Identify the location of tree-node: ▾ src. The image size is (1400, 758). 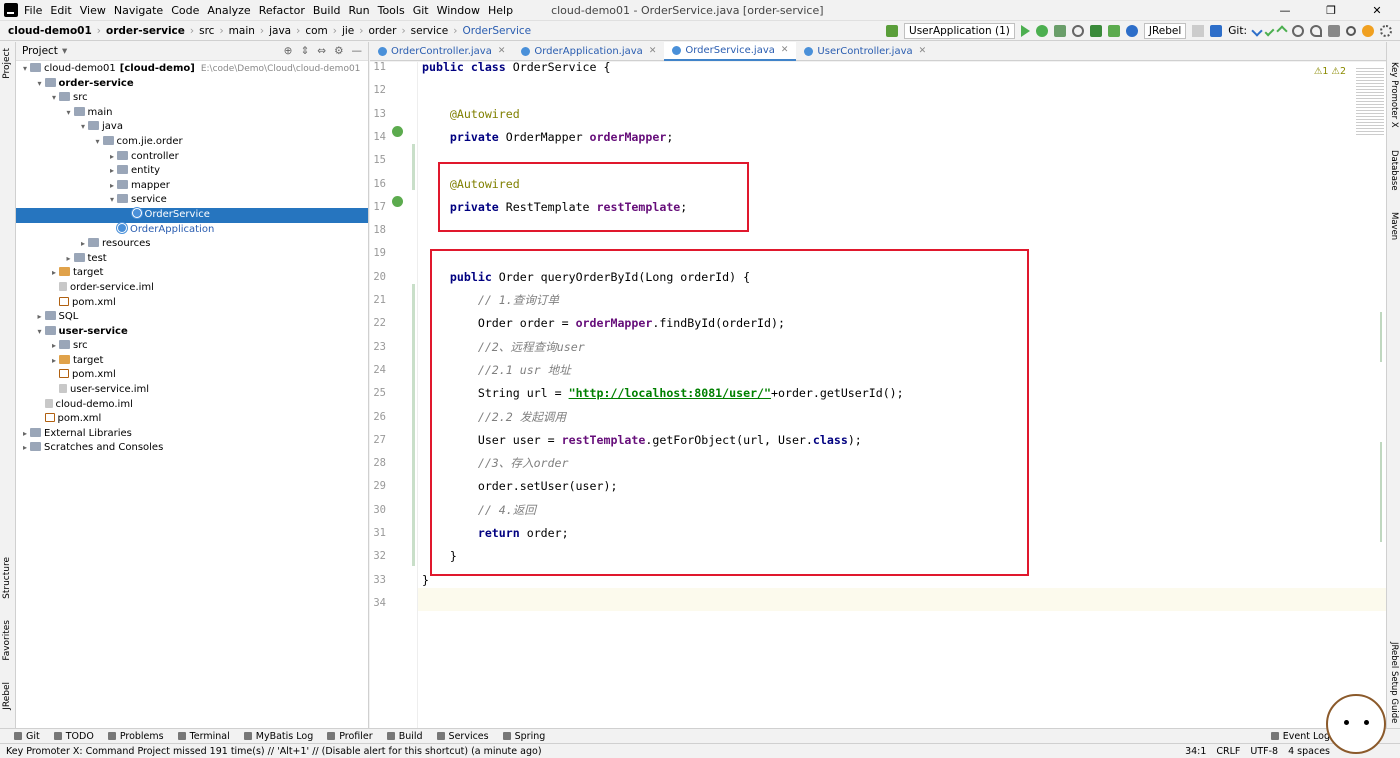
(192, 98).